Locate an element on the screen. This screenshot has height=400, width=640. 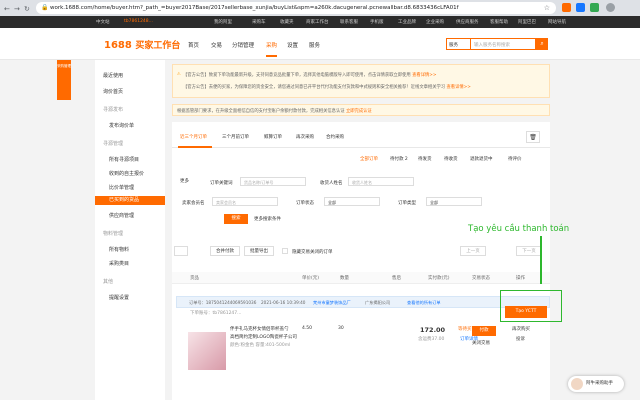
search-input: 输入服务名称搜索 is located at coordinates (503, 44).